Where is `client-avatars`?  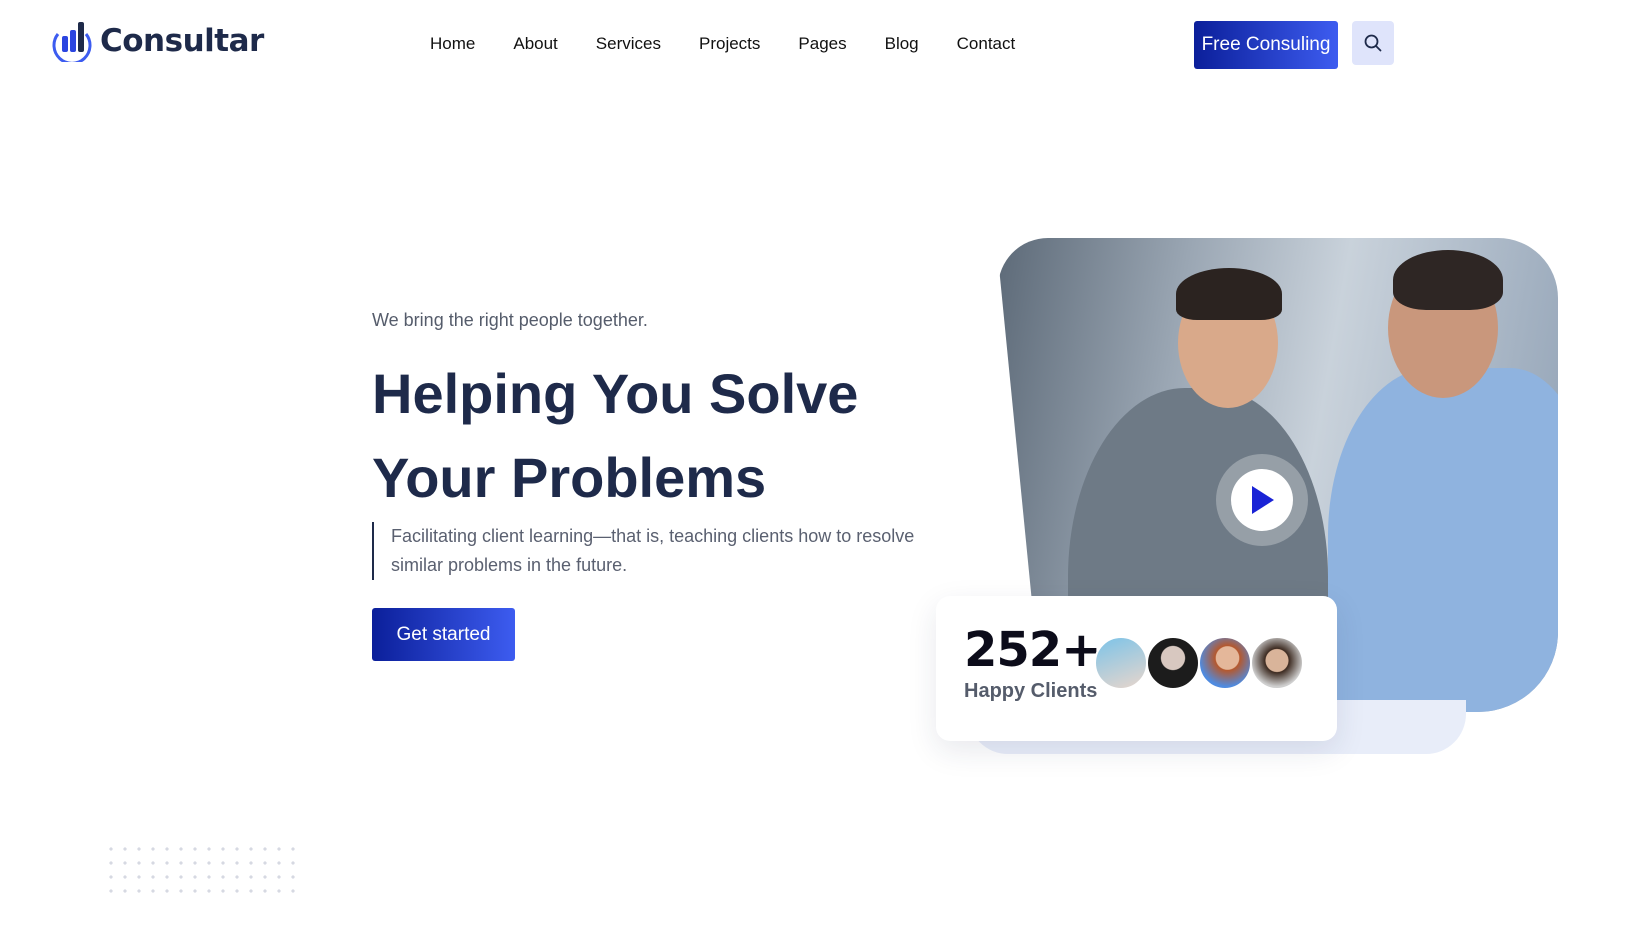
client-avatars is located at coordinates (1199, 663).